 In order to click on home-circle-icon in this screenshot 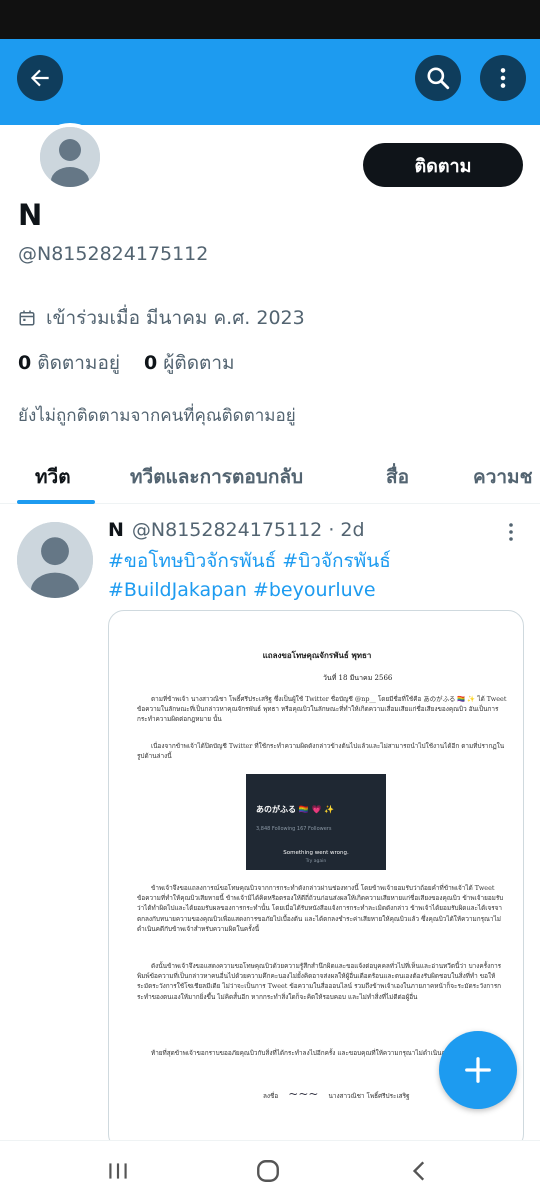, I will do `click(268, 1171)`.